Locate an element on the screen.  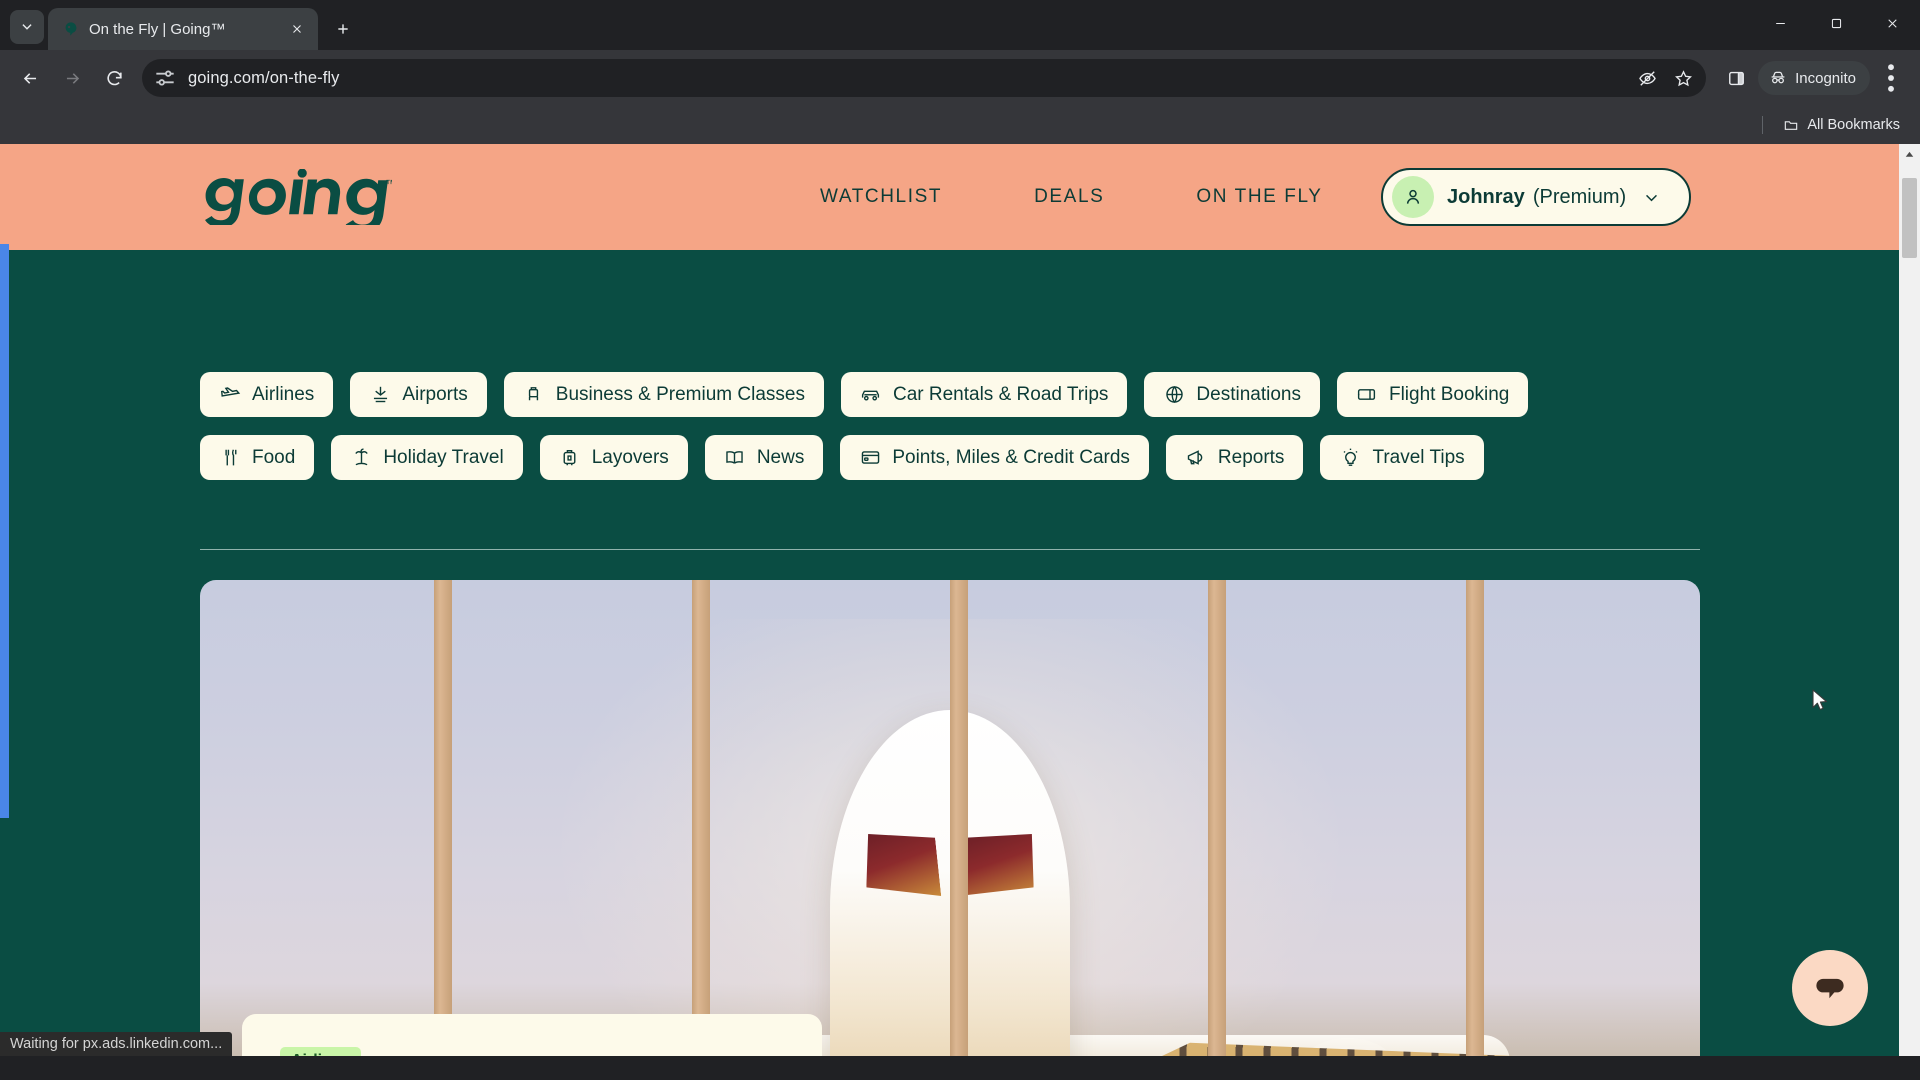
incognito-label: Incognito is located at coordinates (1825, 78).